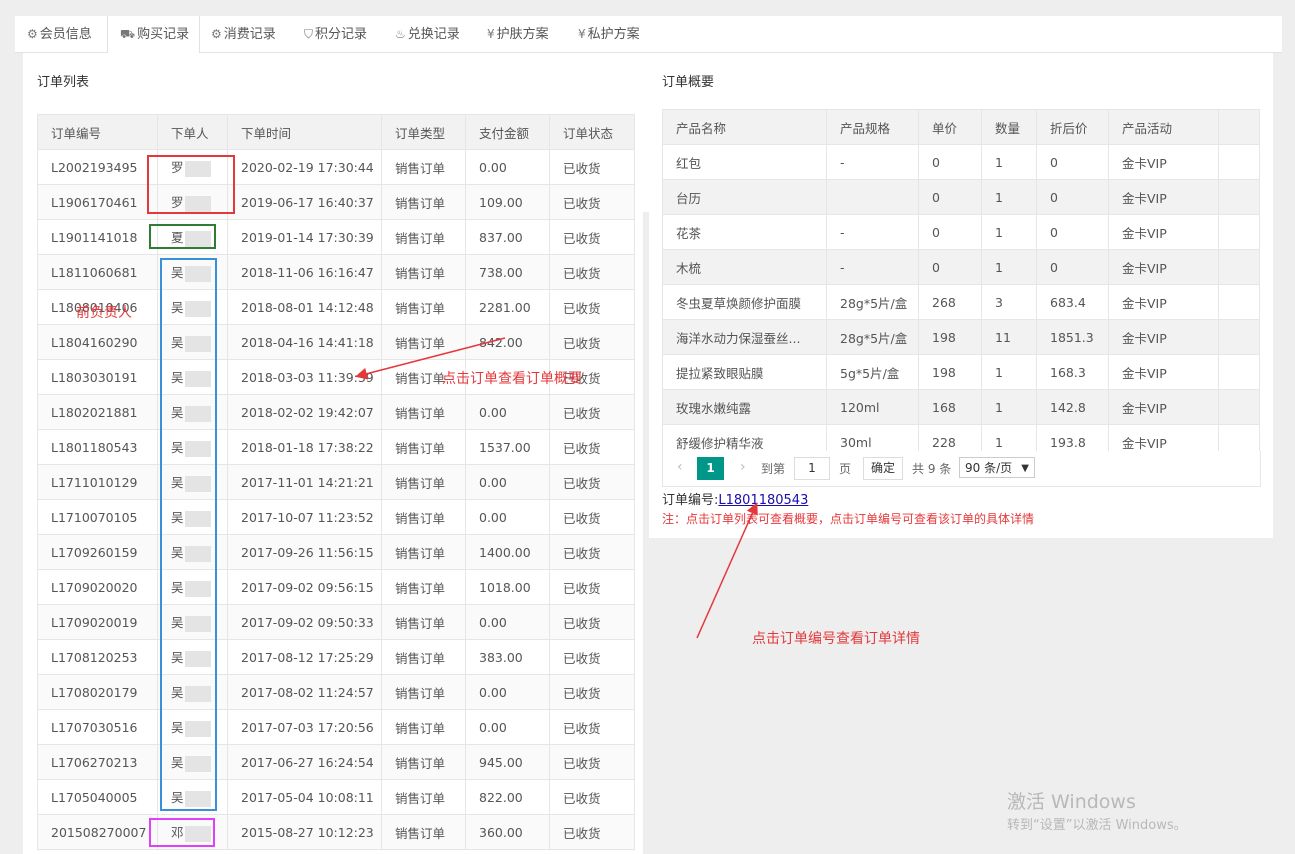 The width and height of the screenshot is (1295, 854). I want to click on order-time-cell: 2018-02-02 19:42:07, so click(304, 412).